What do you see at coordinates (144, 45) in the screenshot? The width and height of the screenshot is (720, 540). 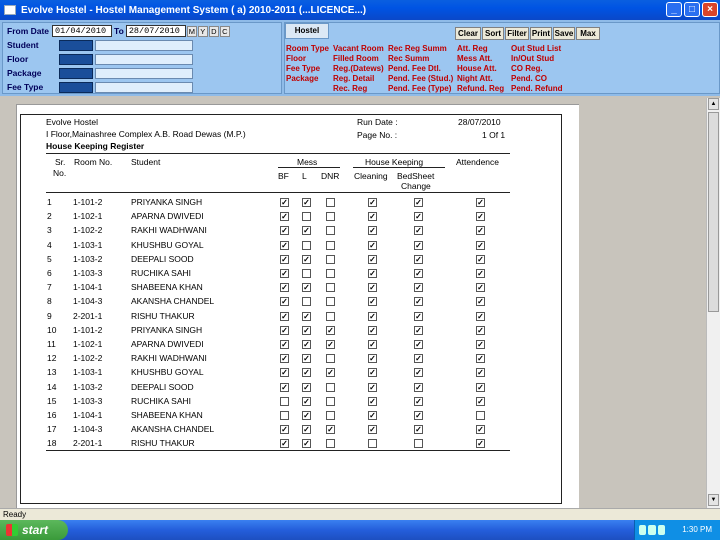 I see `student-name-field` at bounding box center [144, 45].